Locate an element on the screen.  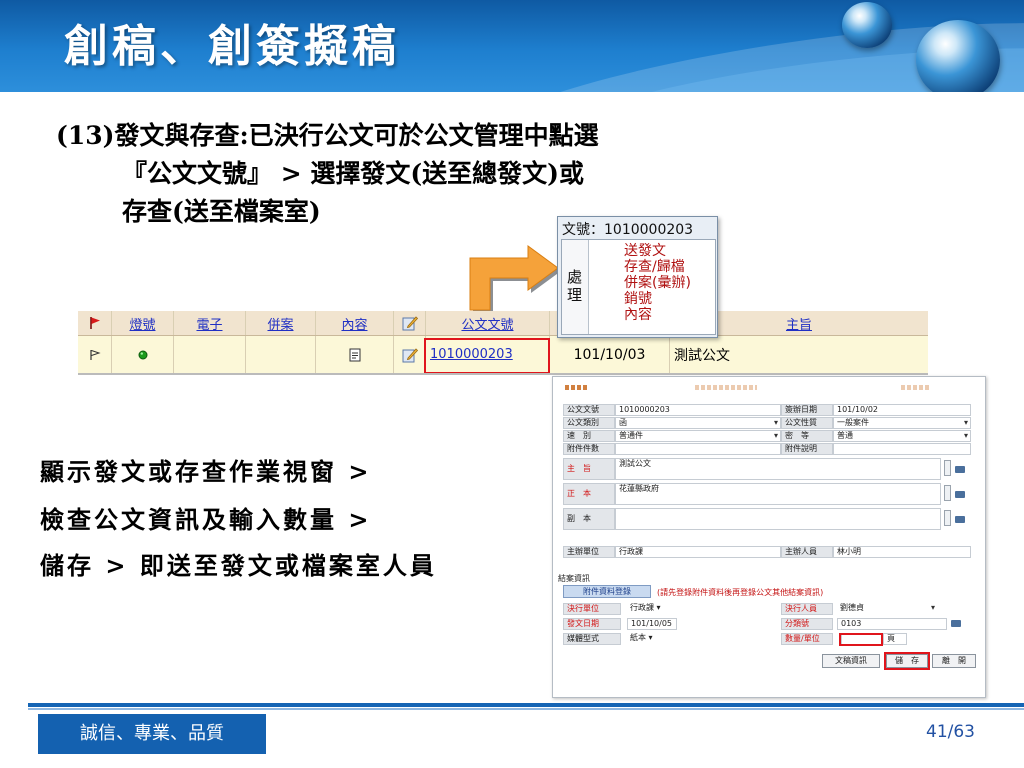
dialog-row-main-to: 正 本 花蓮縣政府 is located at coordinates (768, 494).